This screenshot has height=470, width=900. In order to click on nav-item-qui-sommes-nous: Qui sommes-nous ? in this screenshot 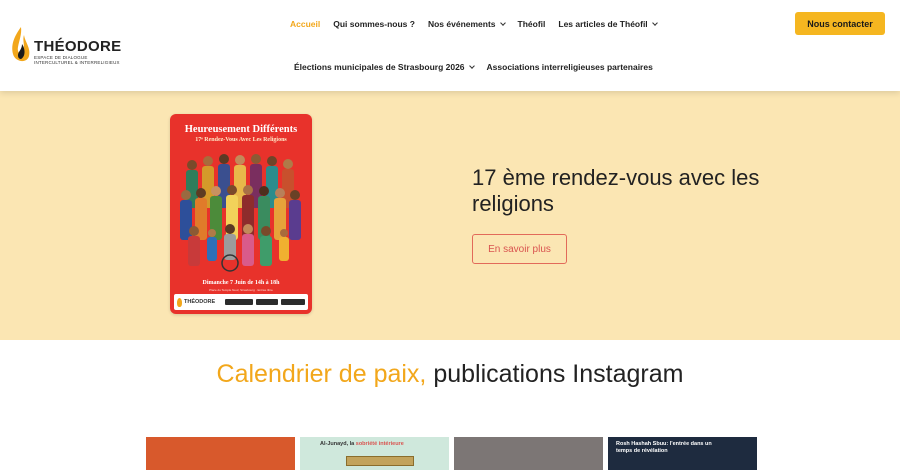, I will do `click(374, 24)`.